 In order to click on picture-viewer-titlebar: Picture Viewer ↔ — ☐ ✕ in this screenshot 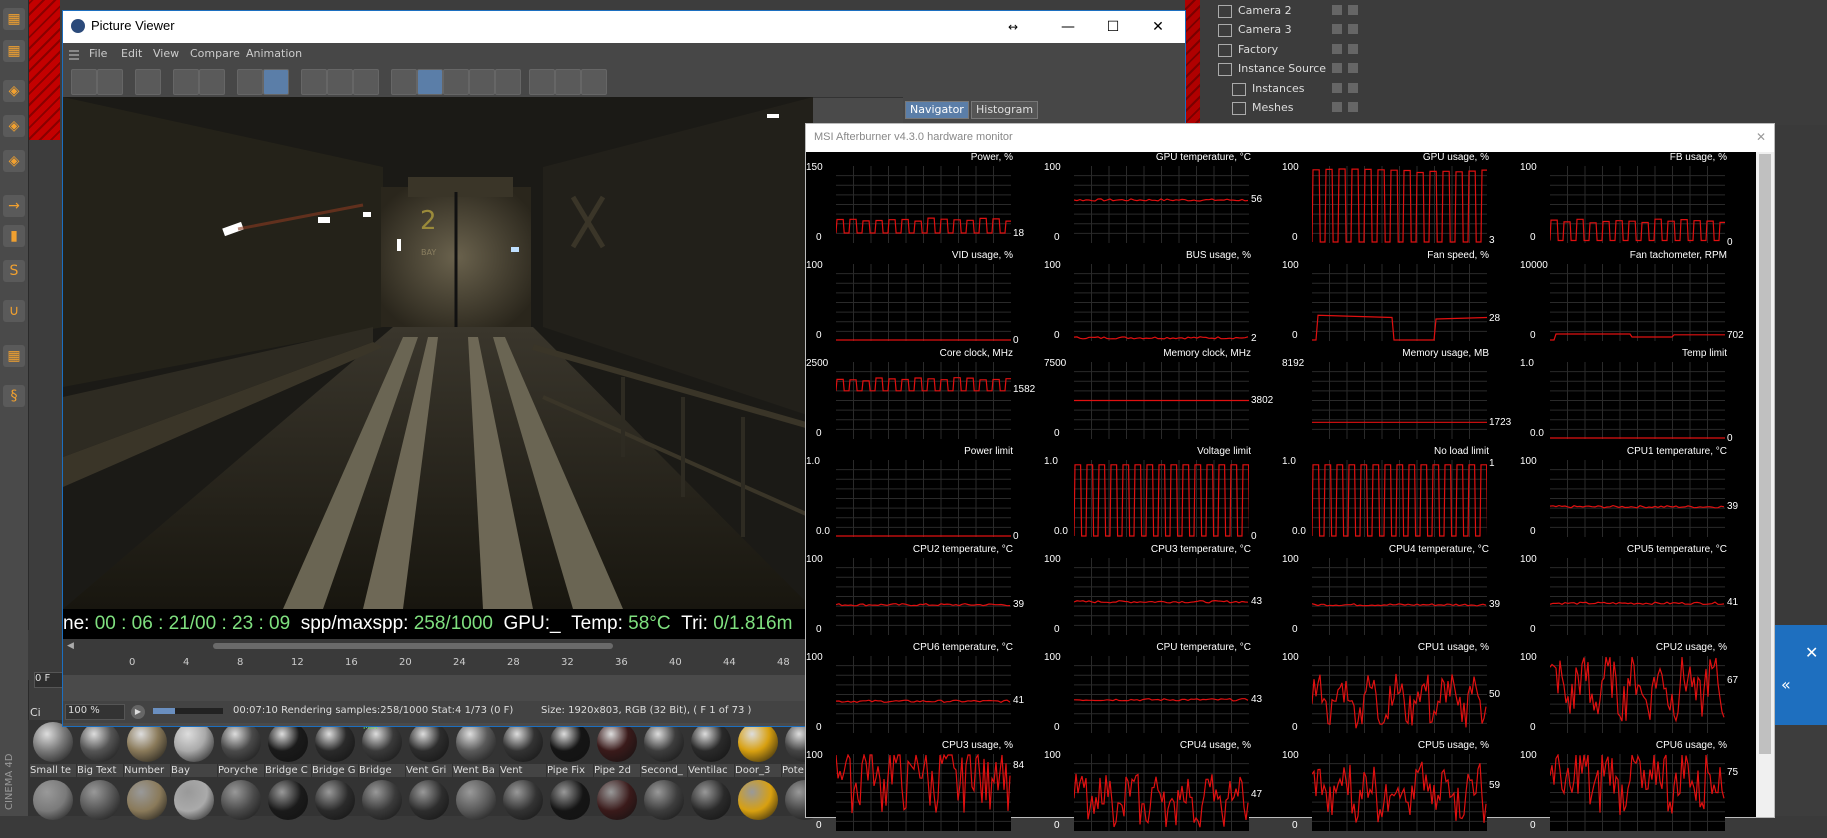, I will do `click(624, 27)`.